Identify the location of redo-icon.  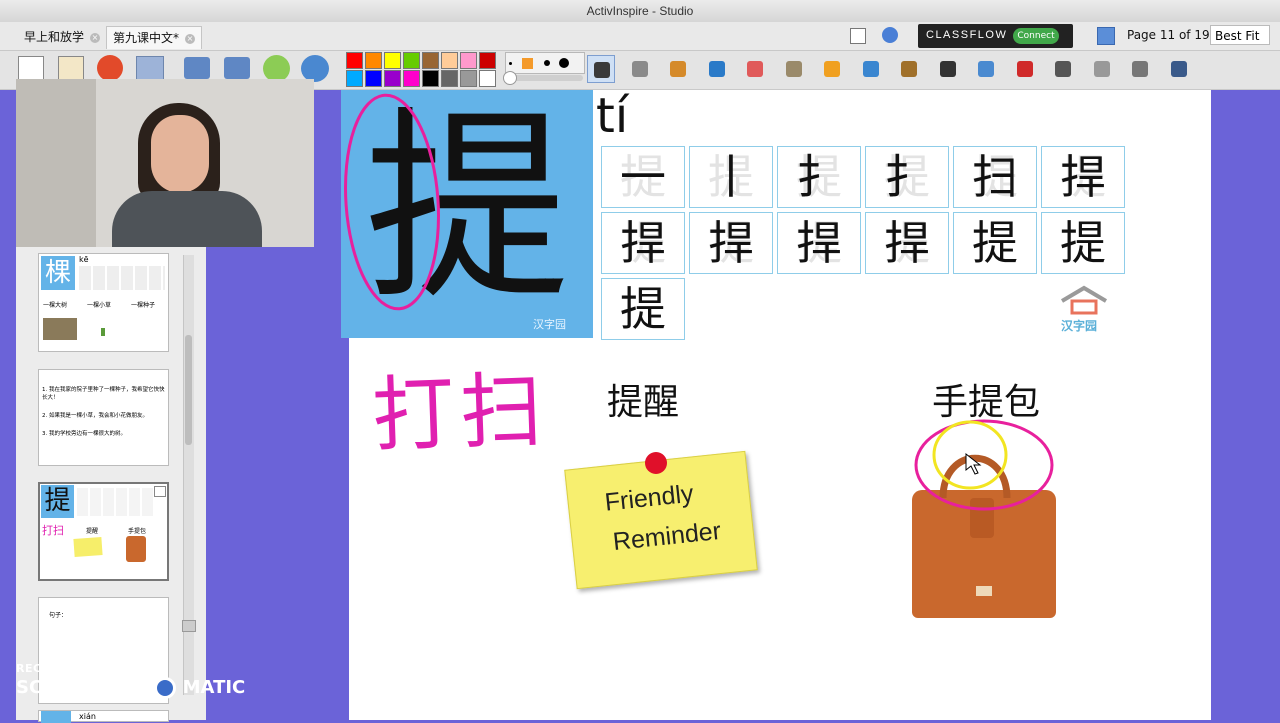
(1102, 69).